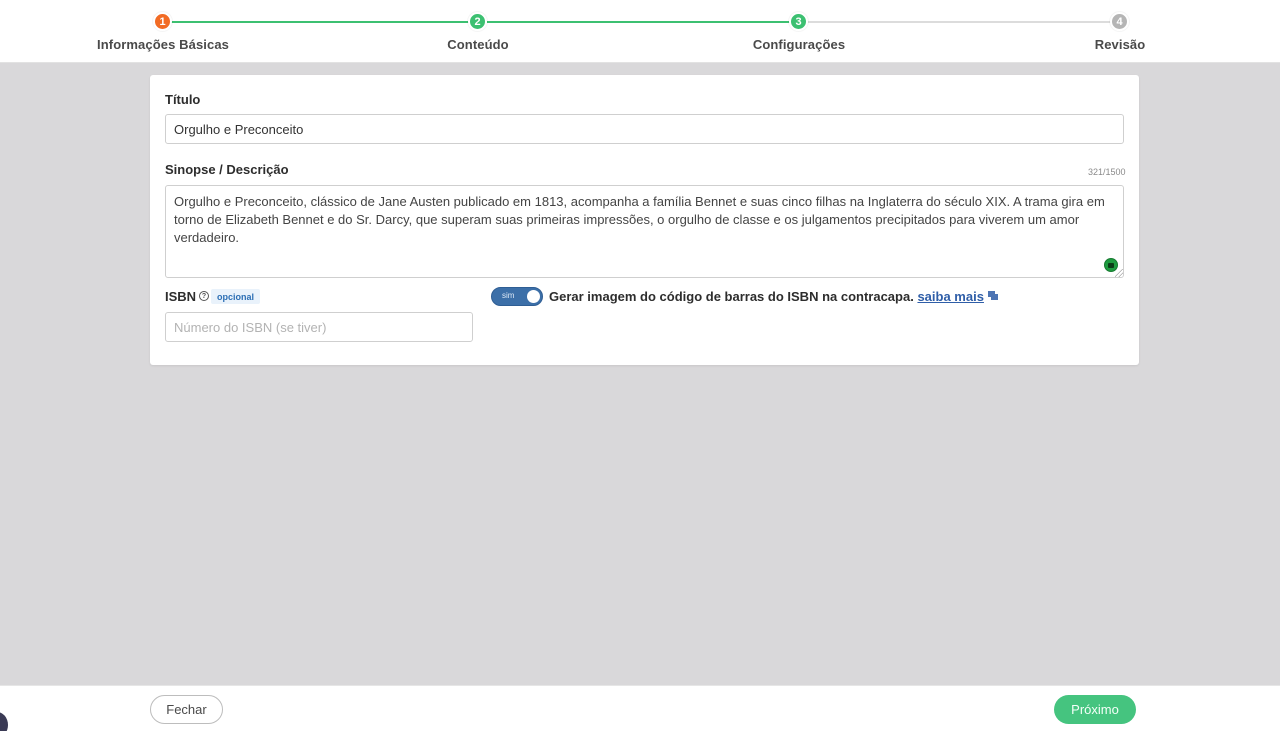 The image size is (1280, 731). Describe the element at coordinates (227, 169) in the screenshot. I see `synopsis-label: Sinopse / Descrição` at that location.